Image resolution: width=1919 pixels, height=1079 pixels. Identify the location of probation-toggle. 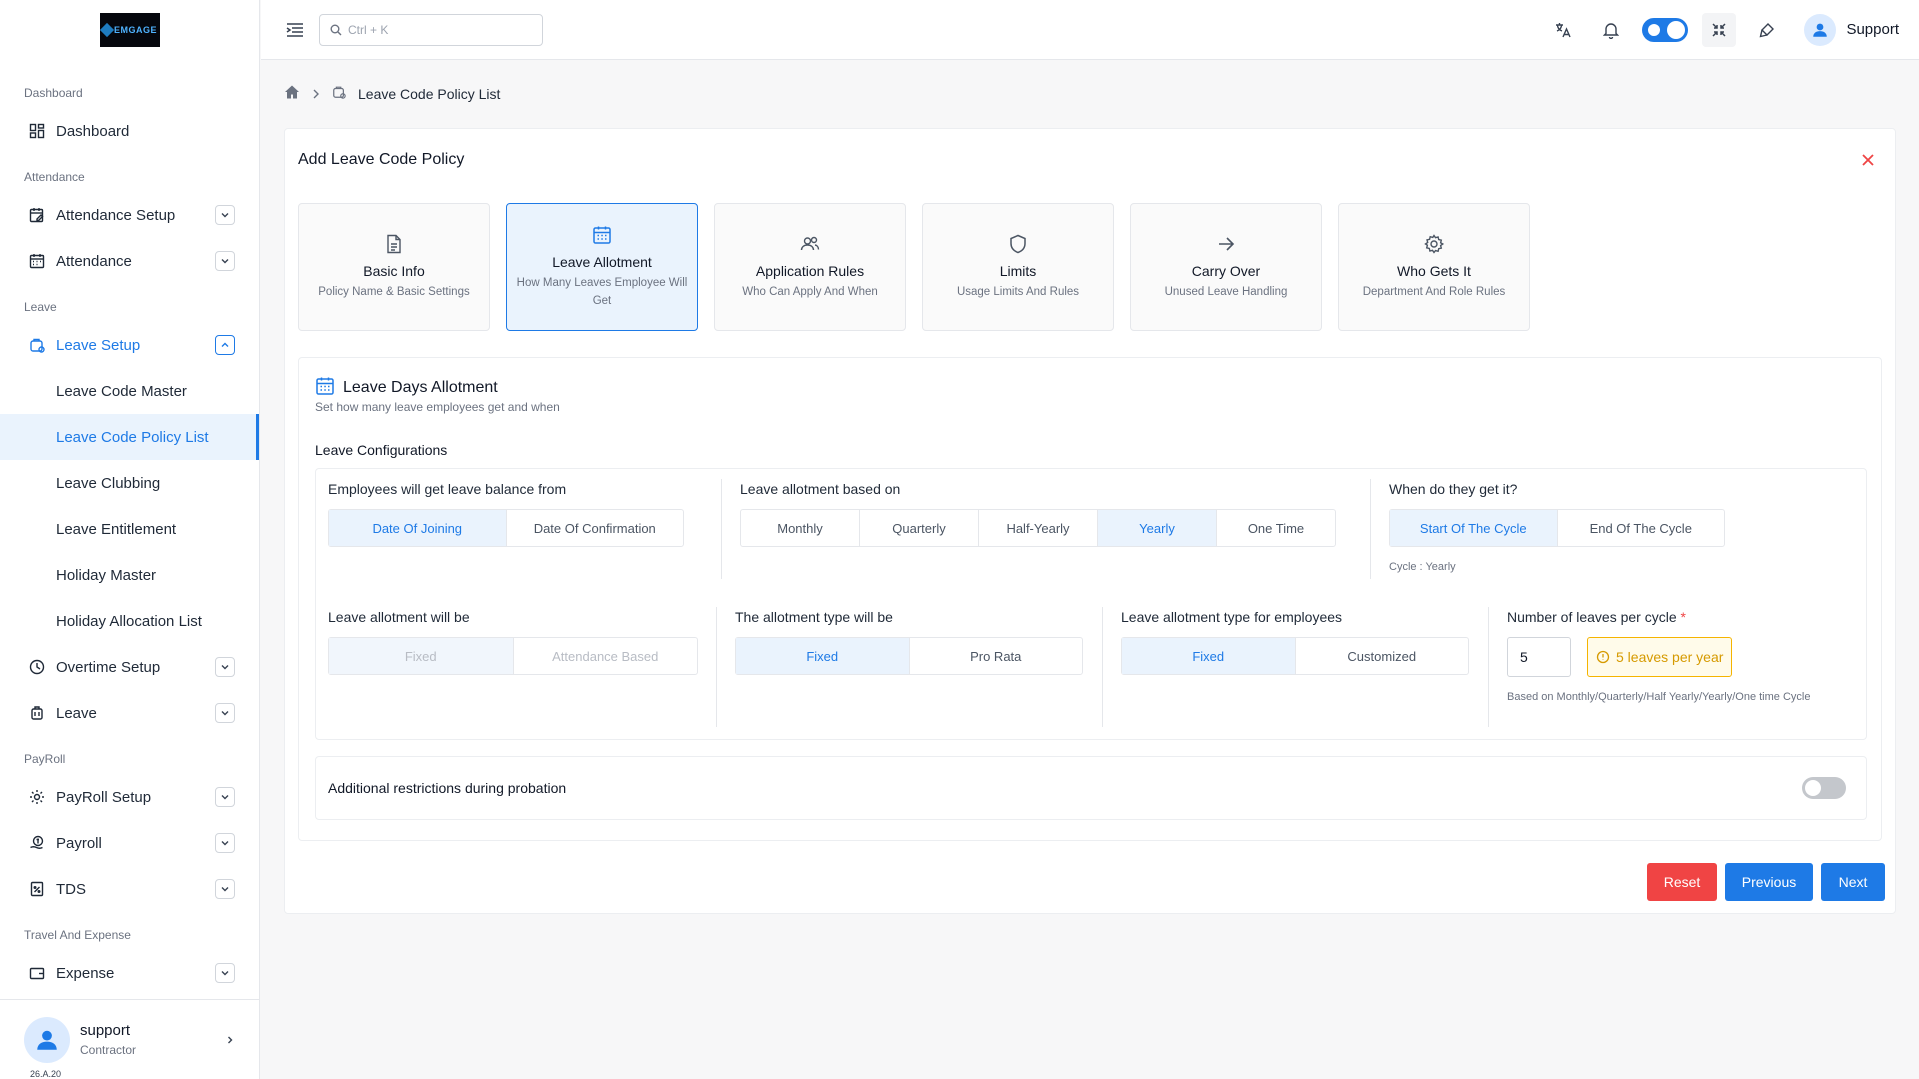
(1824, 788).